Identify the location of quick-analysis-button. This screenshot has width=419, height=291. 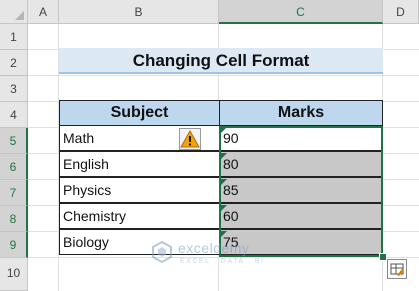
(397, 269).